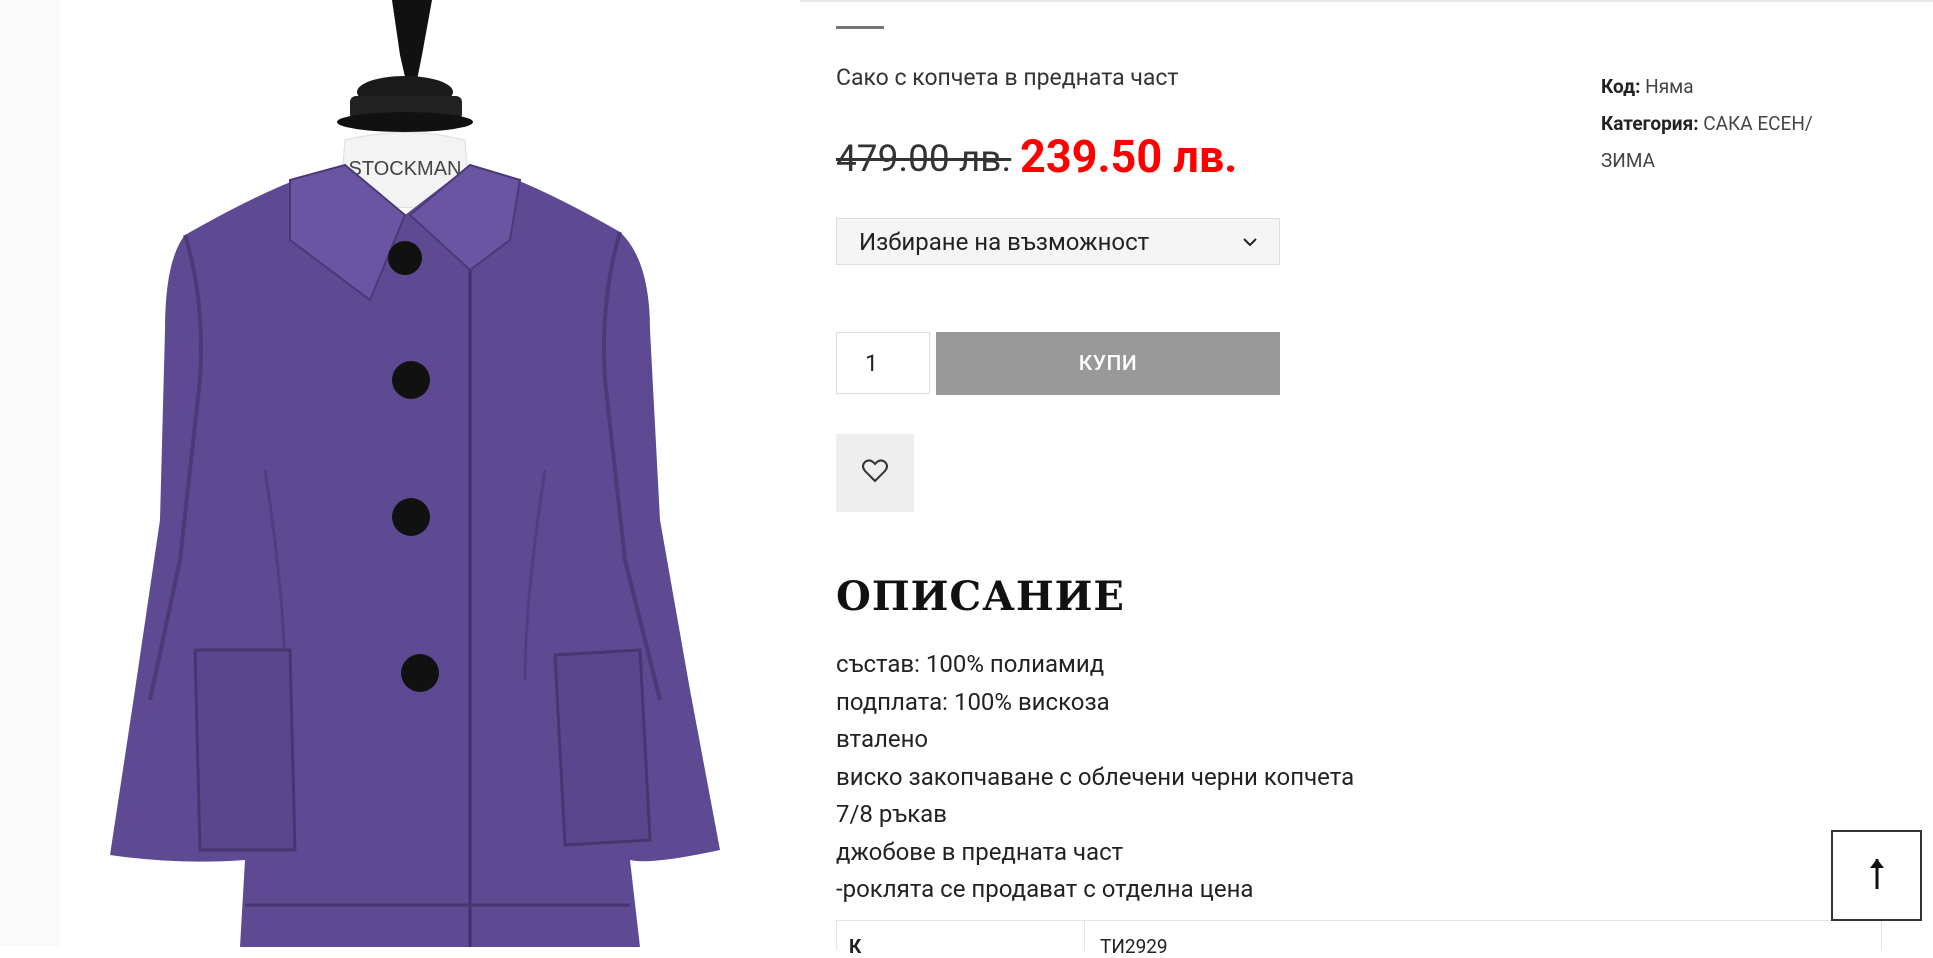 The image size is (1933, 958). Describe the element at coordinates (1129, 156) in the screenshot. I see `sale-price: 239.50 лв.` at that location.